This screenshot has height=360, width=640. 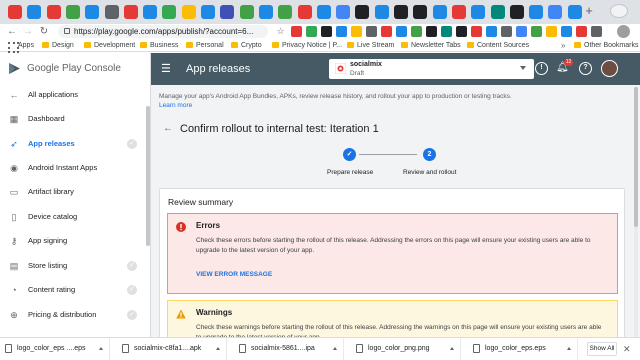 I want to click on sidebar-item-store-listing: ▤ Store listing ✓, so click(x=75, y=266).